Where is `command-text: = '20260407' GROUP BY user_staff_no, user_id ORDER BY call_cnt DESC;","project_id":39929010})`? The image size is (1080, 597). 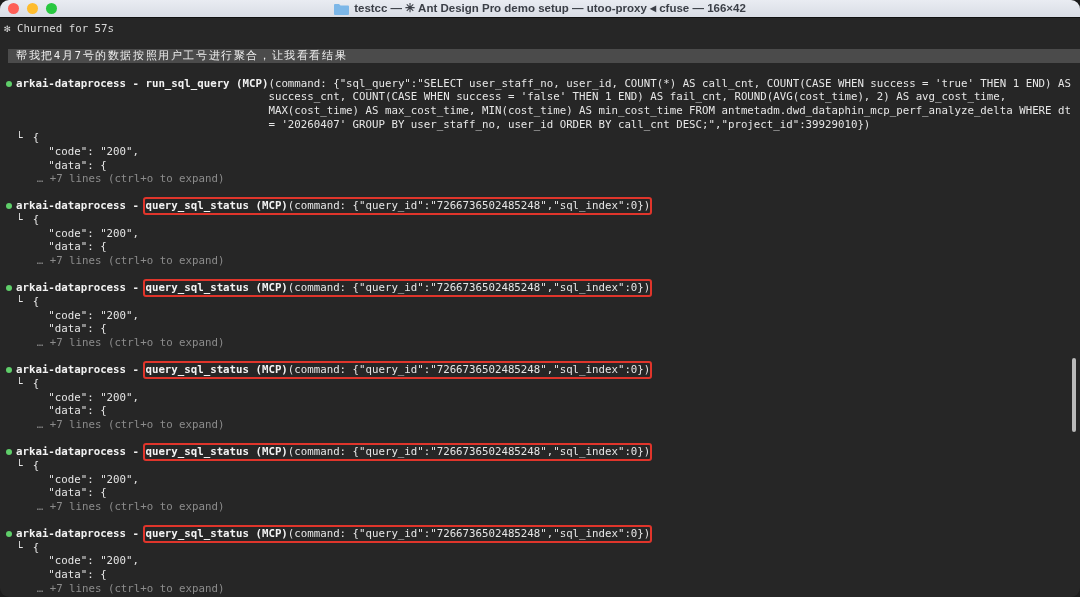
command-text: = '20260407' GROUP BY user_staff_no, user_id ORDER BY call_cnt DESC;","project_id":39929010}) is located at coordinates (570, 124).